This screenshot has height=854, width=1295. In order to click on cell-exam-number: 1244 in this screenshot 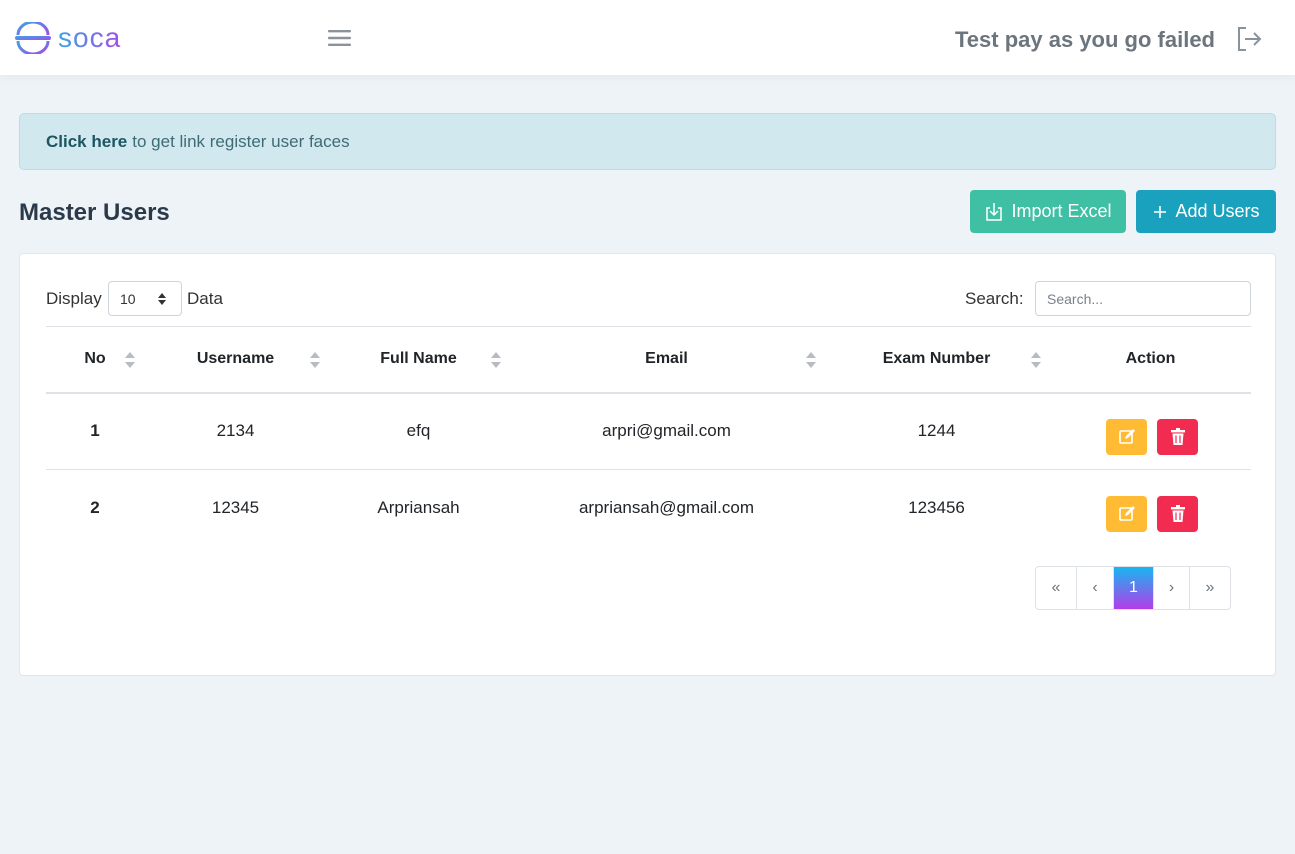, I will do `click(936, 431)`.